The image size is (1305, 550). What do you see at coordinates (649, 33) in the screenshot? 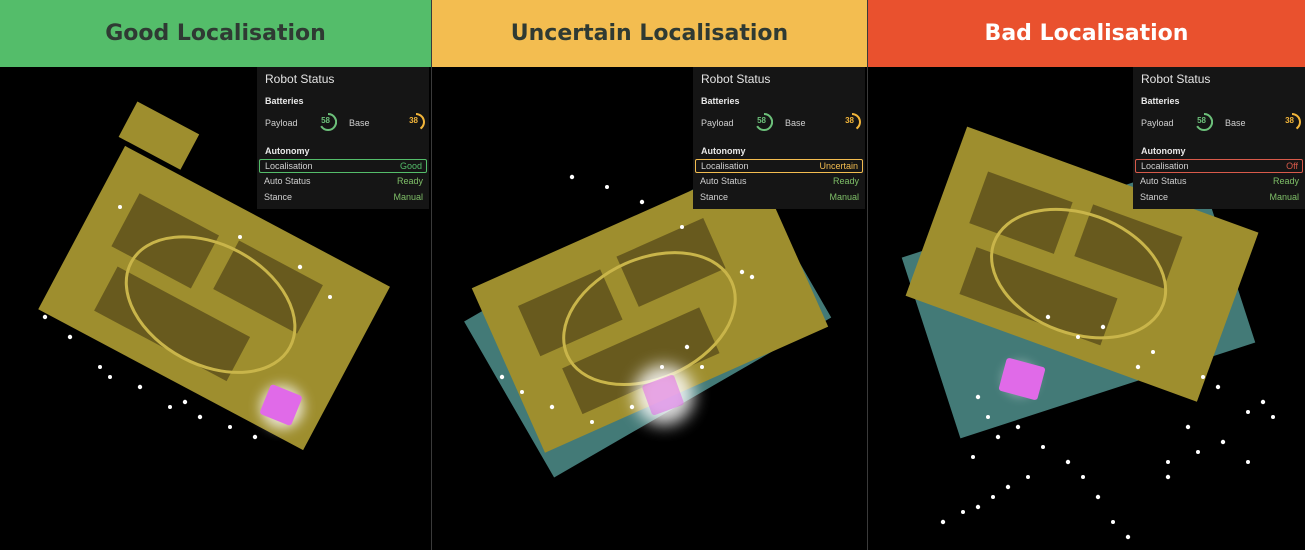
I see `panel-header: Uncertain Localisation` at bounding box center [649, 33].